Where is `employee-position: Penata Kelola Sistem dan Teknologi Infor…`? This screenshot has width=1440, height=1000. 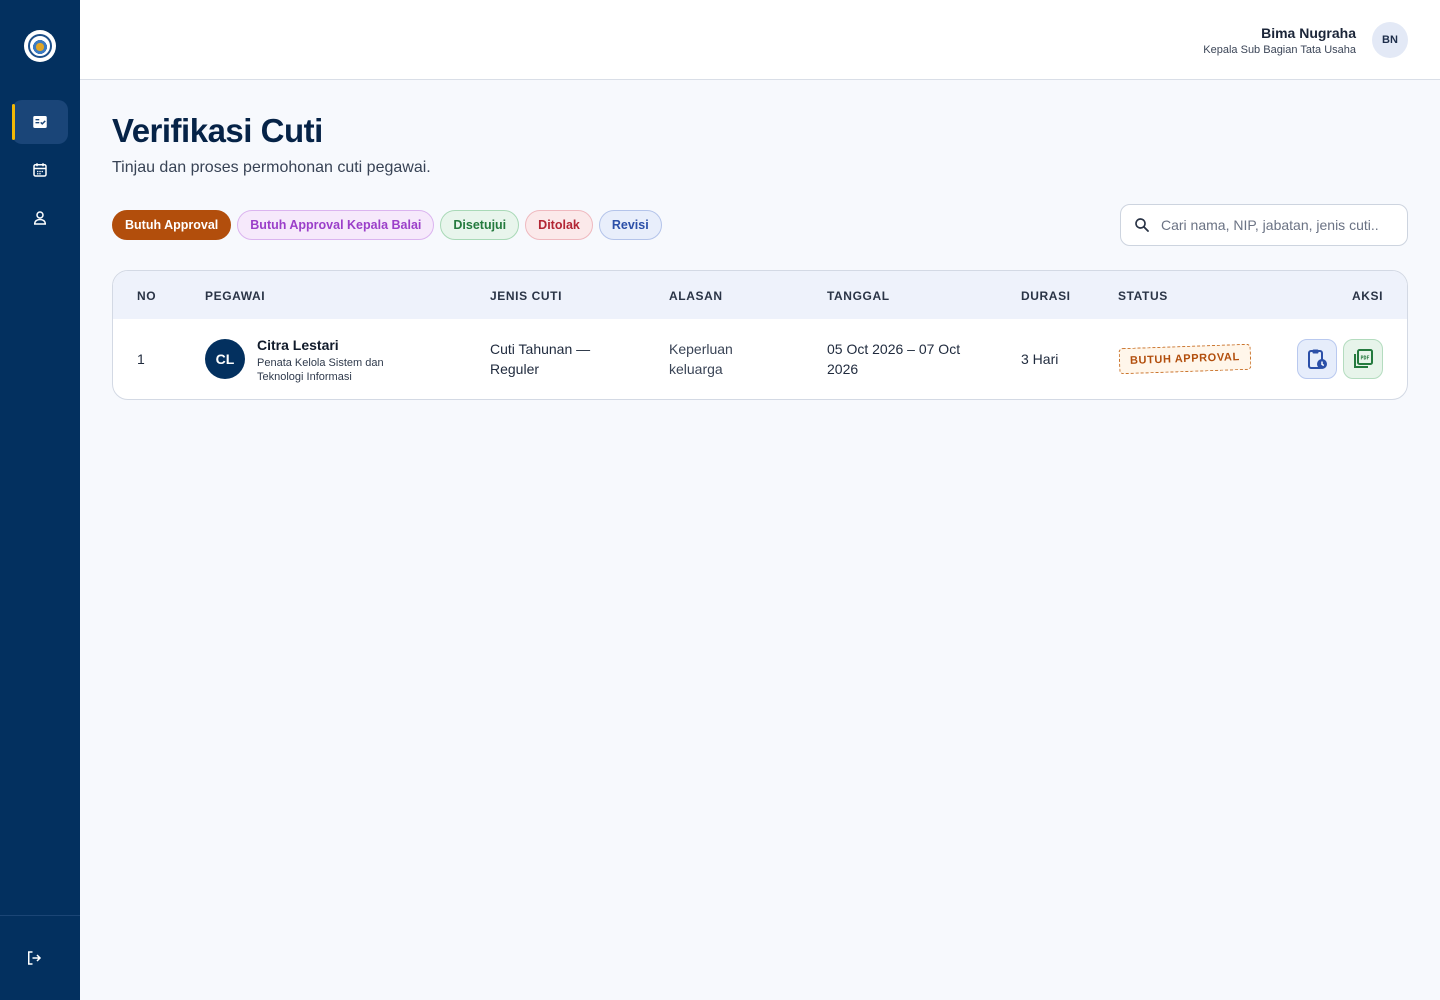 employee-position: Penata Kelola Sistem dan Teknologi Infor… is located at coordinates (320, 370).